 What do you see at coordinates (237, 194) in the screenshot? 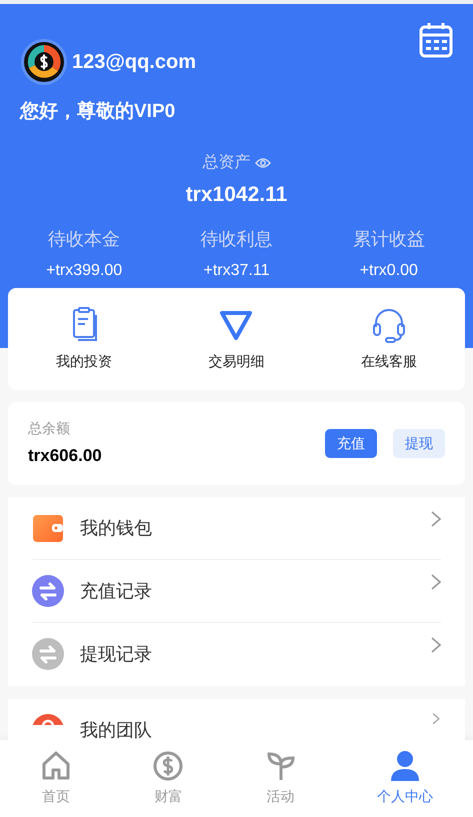
I see `total-assets-value: trx1042.11` at bounding box center [237, 194].